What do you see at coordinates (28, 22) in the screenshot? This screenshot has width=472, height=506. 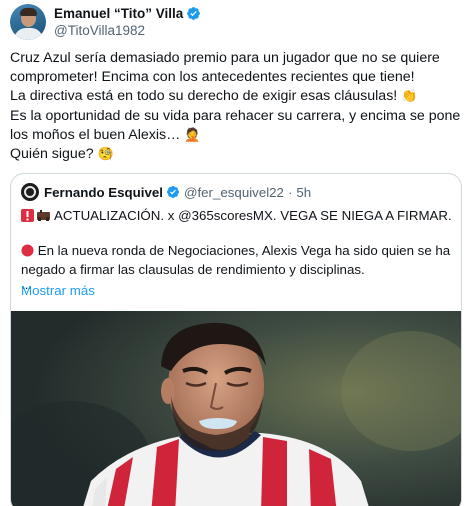 I see `author-avatar` at bounding box center [28, 22].